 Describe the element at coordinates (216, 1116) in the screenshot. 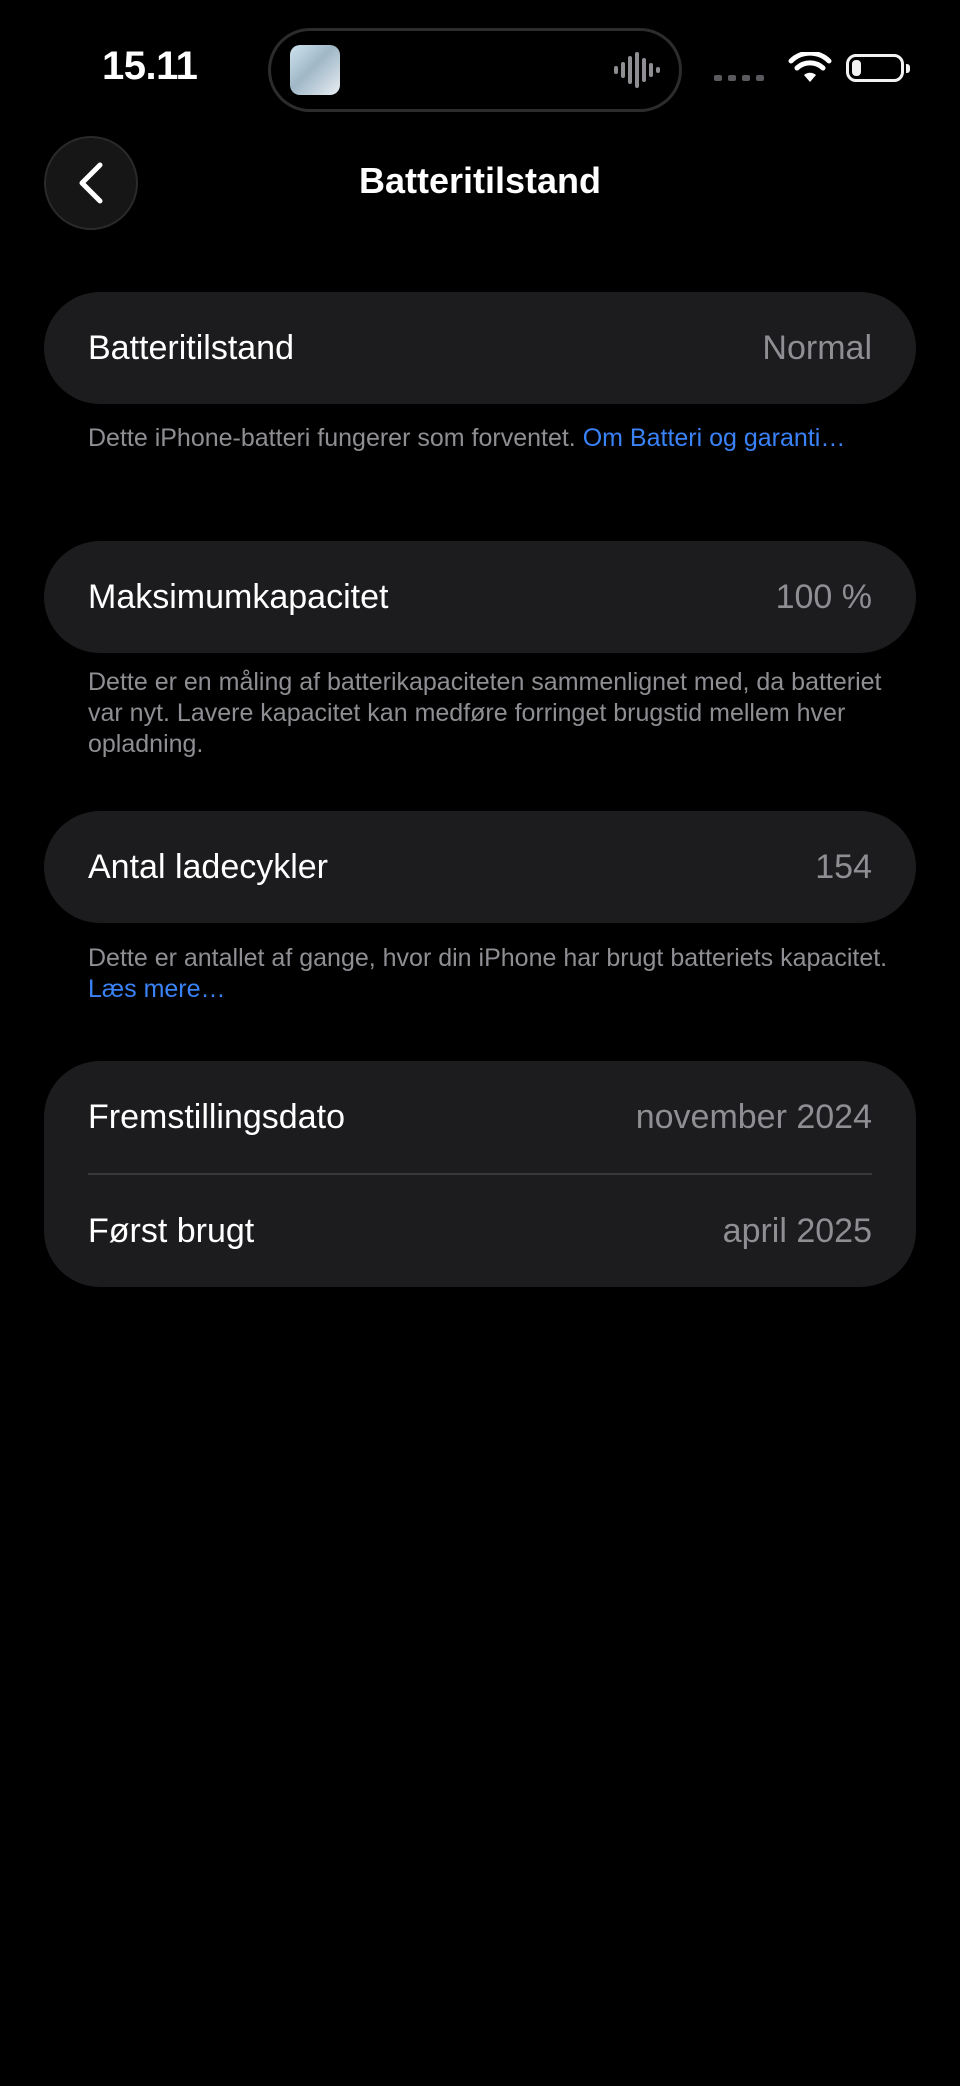

I see `manufacture-date-label: Fremstillingsdato` at that location.